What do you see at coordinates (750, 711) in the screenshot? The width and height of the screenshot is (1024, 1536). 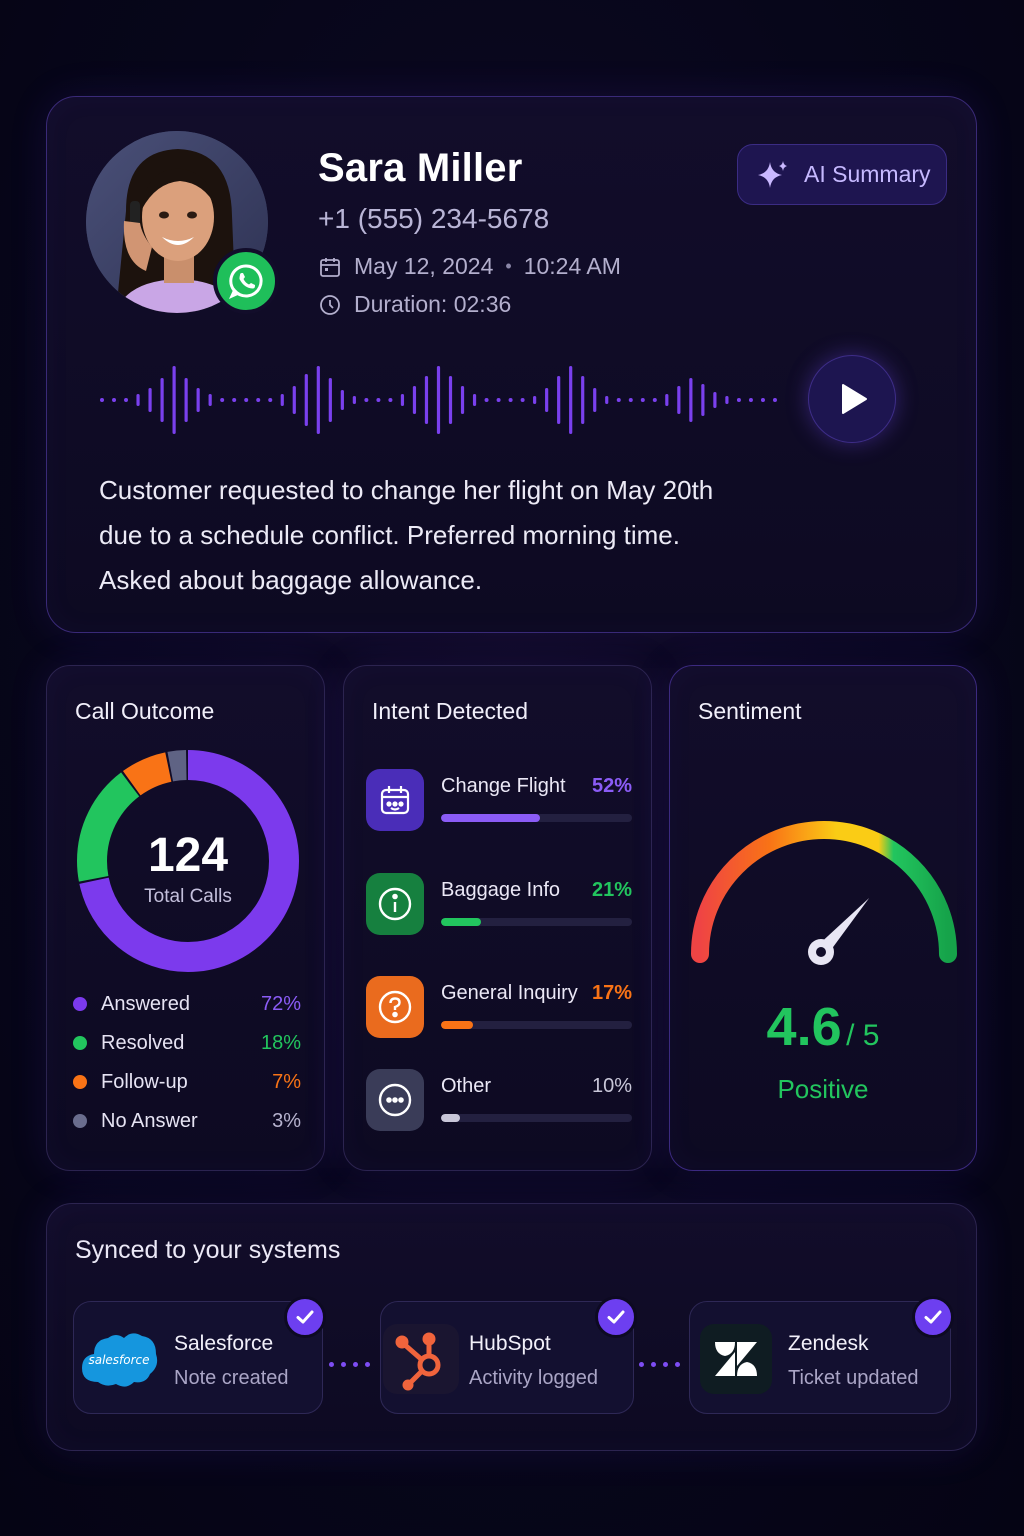 I see `sentiment-title: Sentiment` at bounding box center [750, 711].